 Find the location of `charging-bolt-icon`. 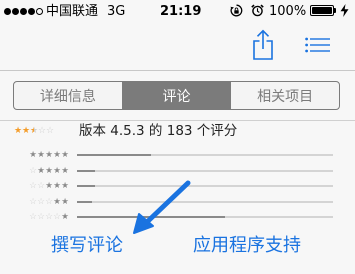

charging-bolt-icon is located at coordinates (344, 10).